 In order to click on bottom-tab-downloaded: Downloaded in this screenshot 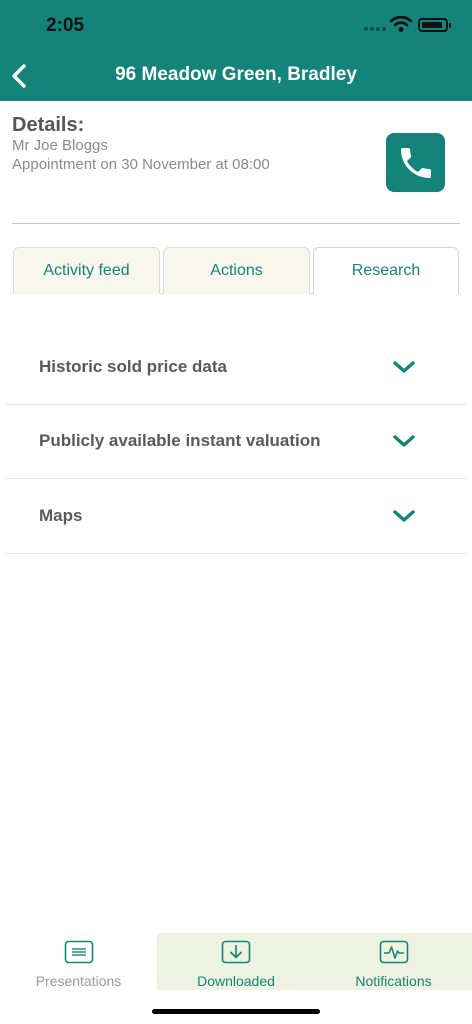, I will do `click(236, 961)`.